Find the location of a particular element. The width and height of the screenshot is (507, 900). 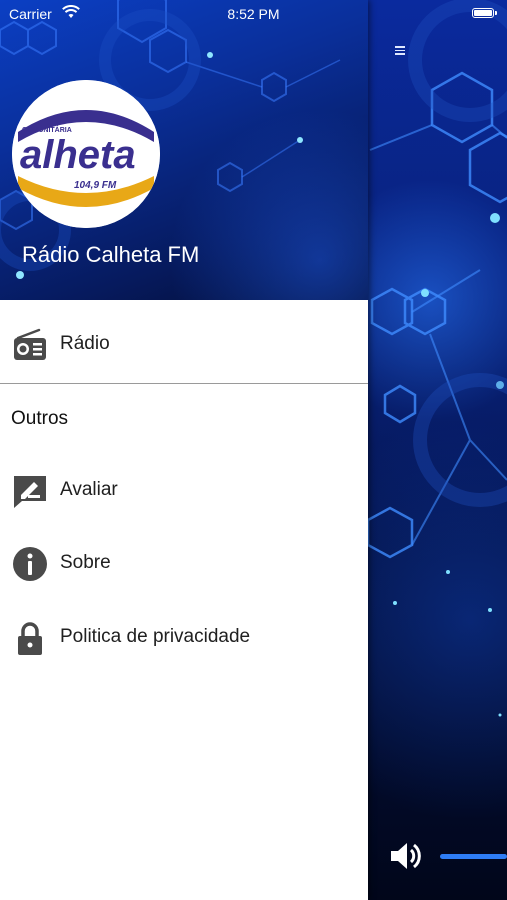

menu-item-label: Rádio is located at coordinates (85, 343).